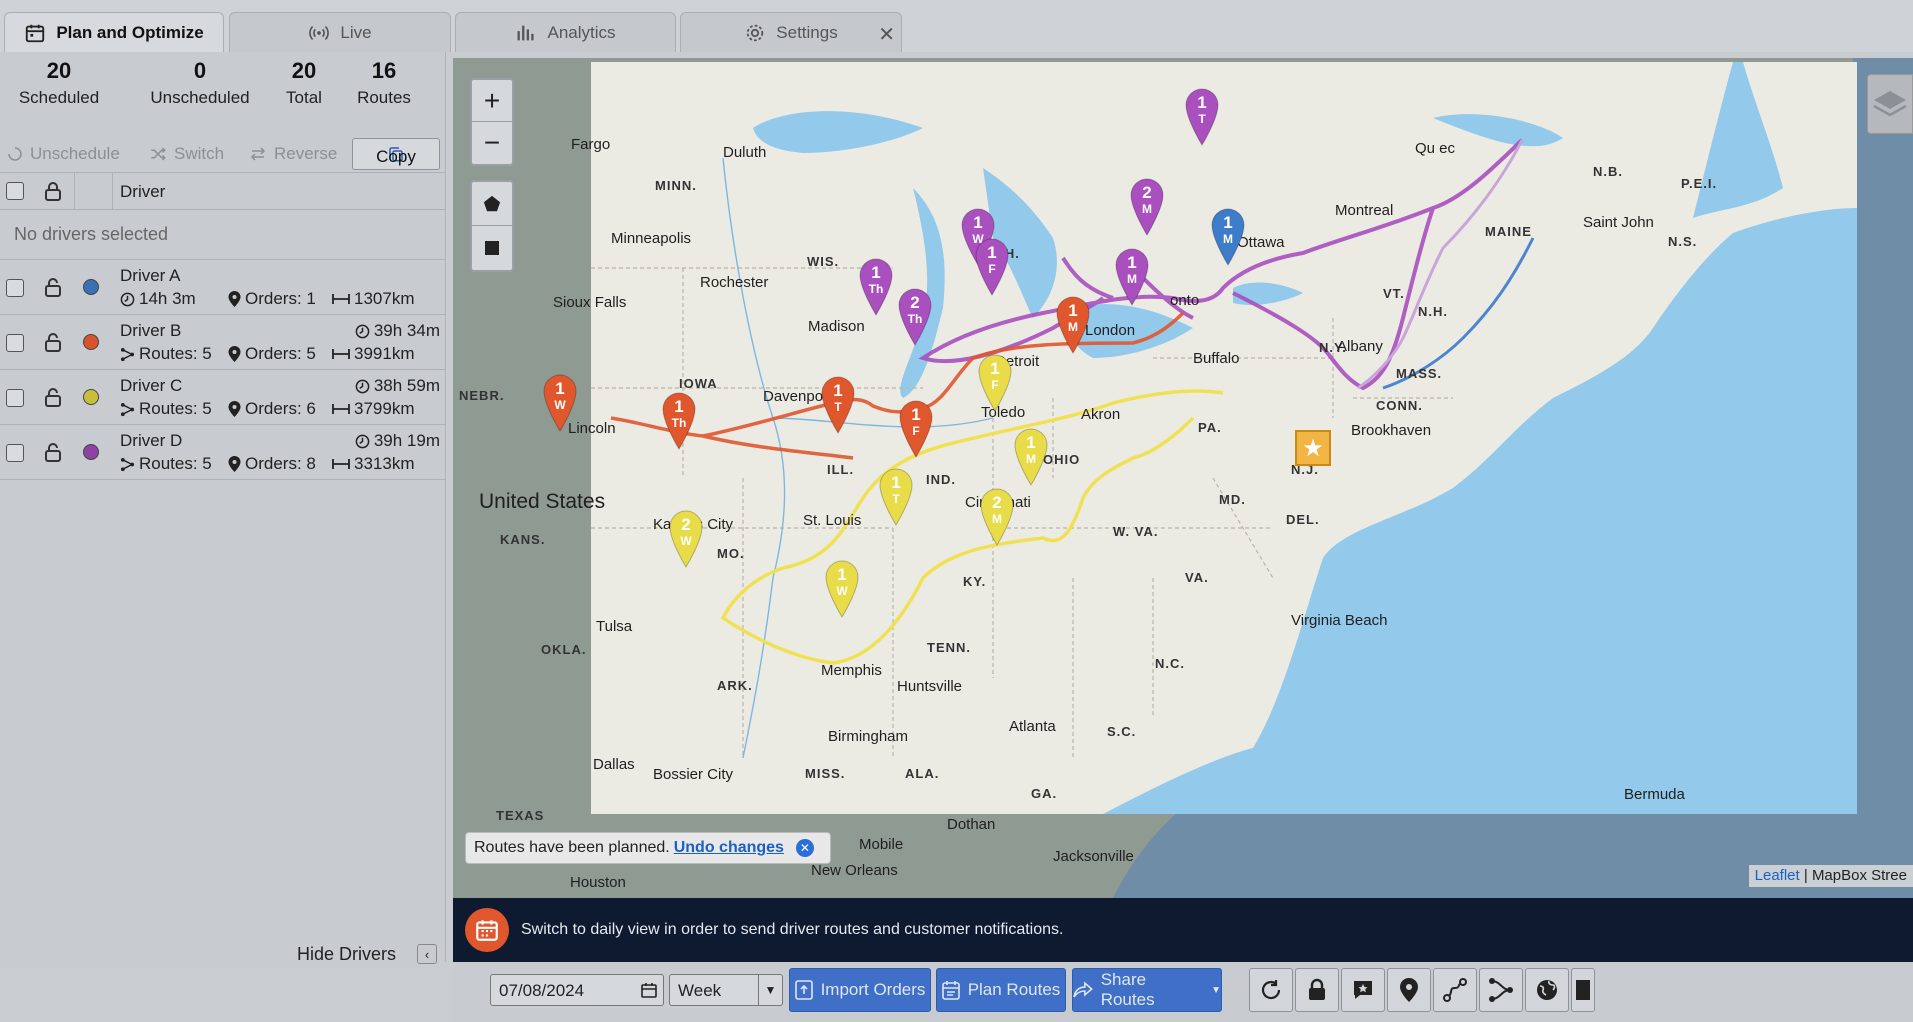  What do you see at coordinates (1455, 990) in the screenshot?
I see `route-button` at bounding box center [1455, 990].